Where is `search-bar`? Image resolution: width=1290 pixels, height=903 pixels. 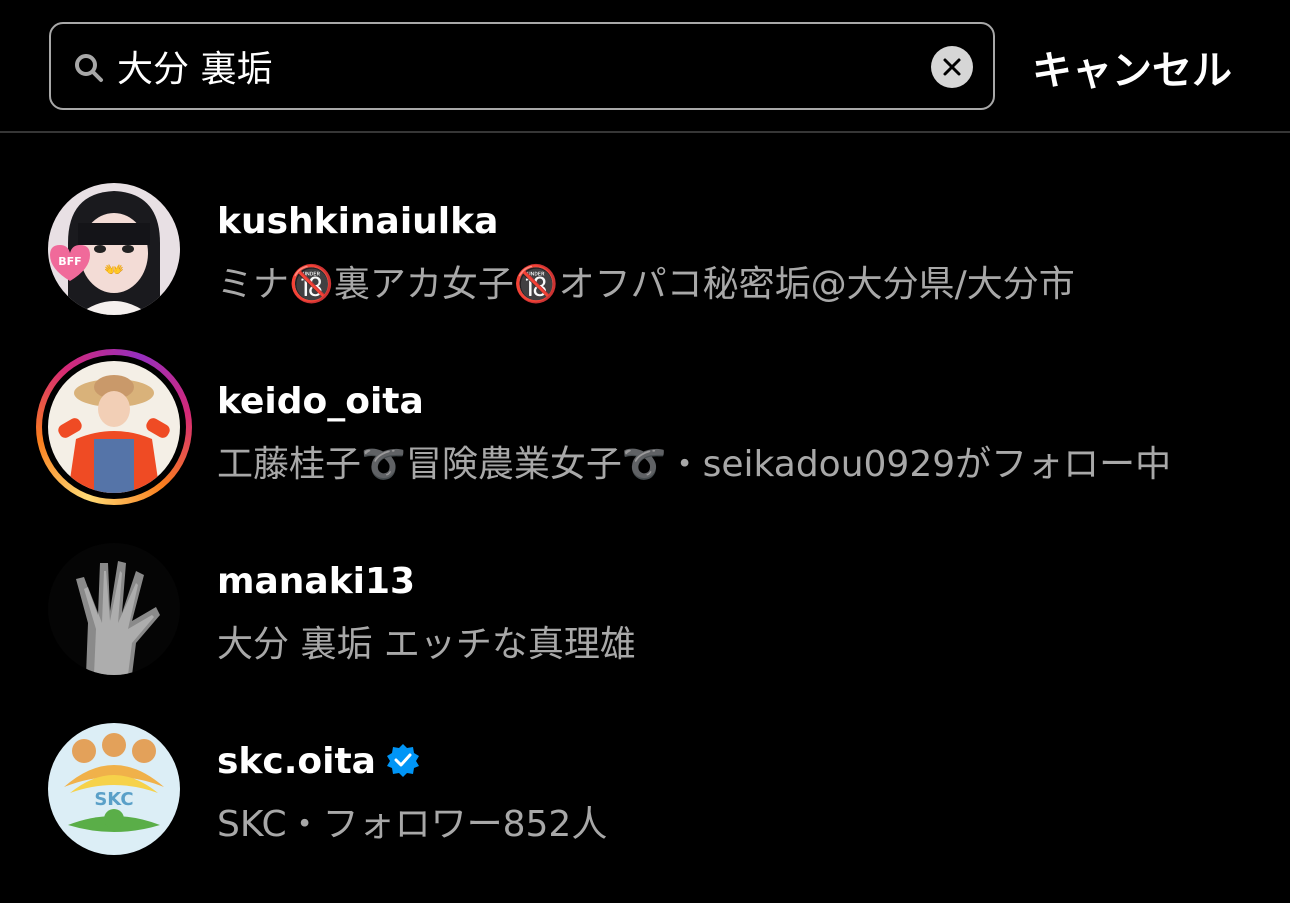 search-bar is located at coordinates (522, 66).